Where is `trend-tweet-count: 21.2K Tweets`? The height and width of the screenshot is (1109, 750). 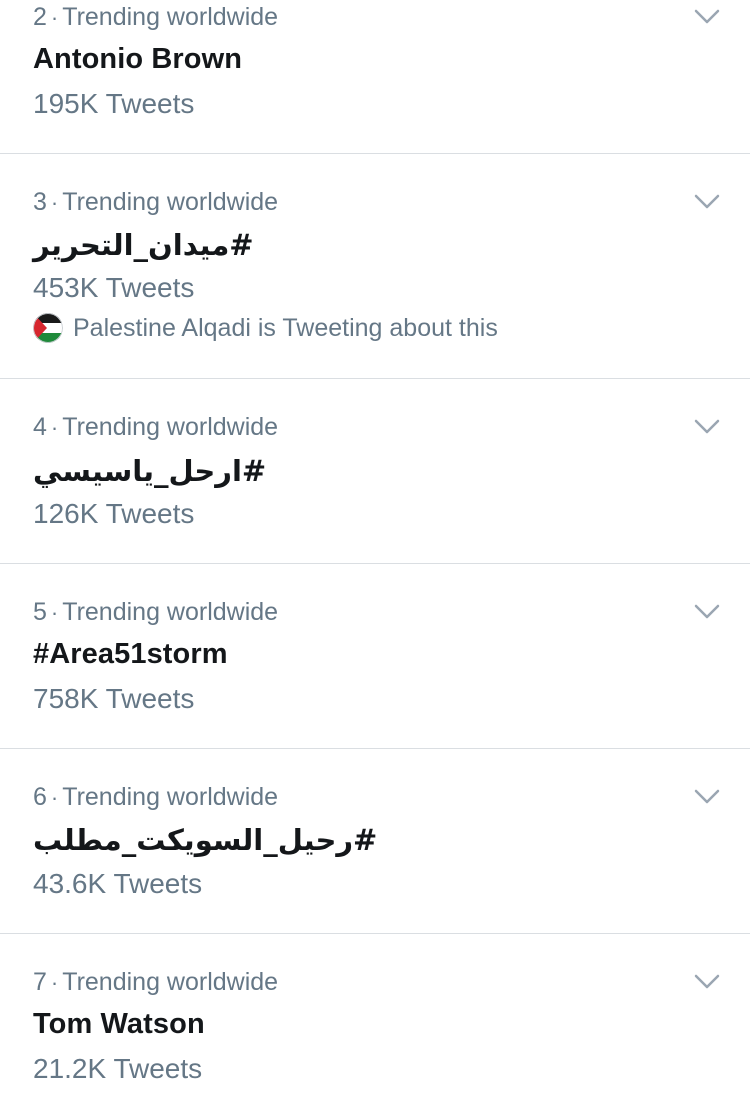
trend-tweet-count: 21.2K Tweets is located at coordinates (118, 1068).